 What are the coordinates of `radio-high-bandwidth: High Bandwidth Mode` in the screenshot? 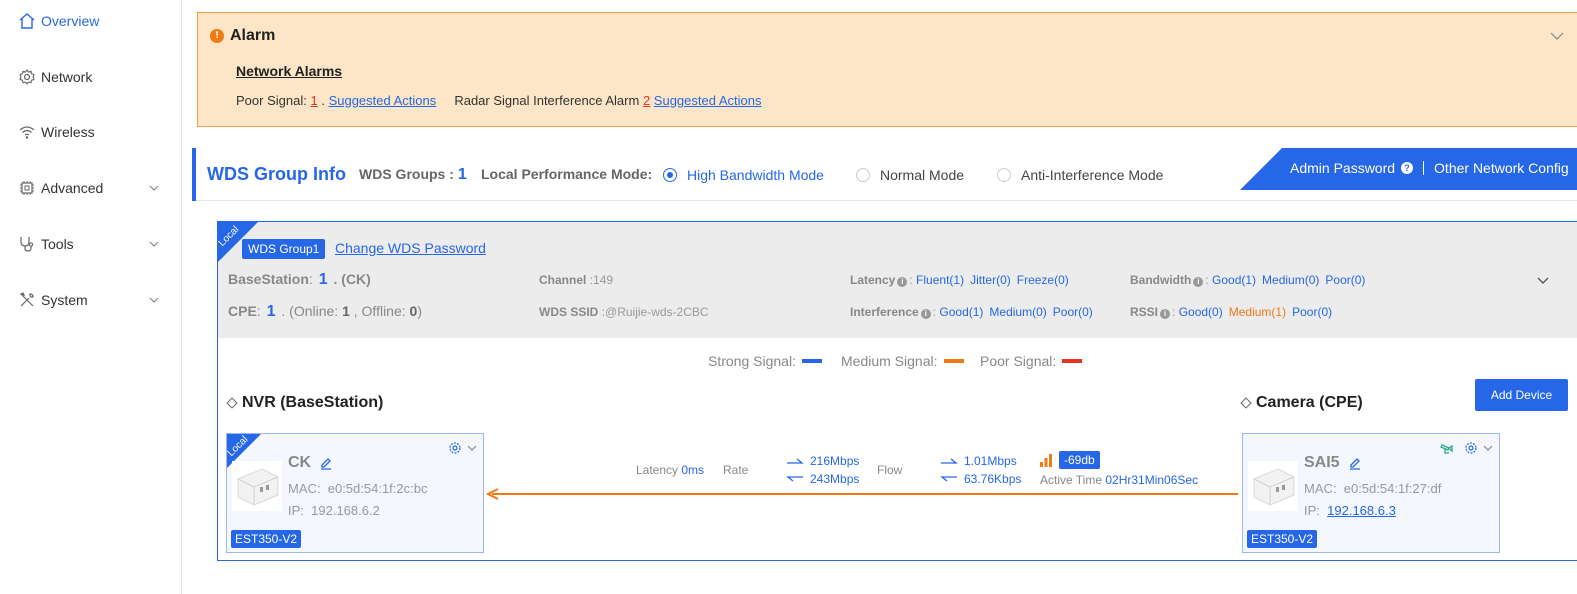 It's located at (743, 175).